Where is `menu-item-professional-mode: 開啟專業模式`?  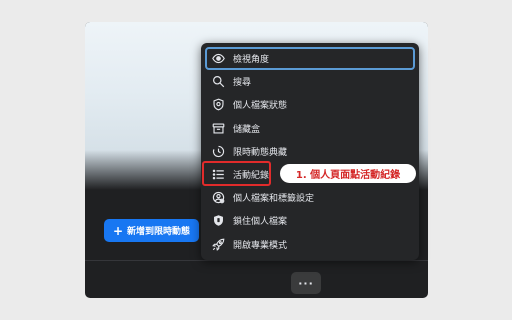 menu-item-professional-mode: 開啟專業模式 is located at coordinates (310, 244).